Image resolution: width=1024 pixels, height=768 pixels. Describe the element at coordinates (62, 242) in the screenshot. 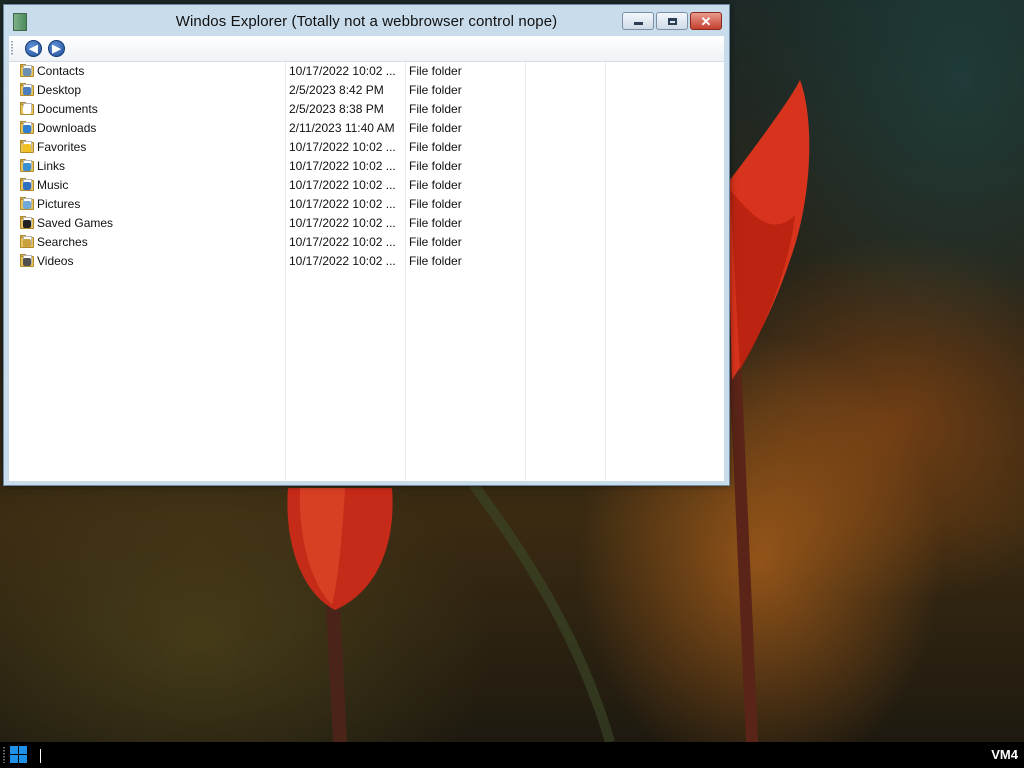

I see `file-name: Searches` at that location.